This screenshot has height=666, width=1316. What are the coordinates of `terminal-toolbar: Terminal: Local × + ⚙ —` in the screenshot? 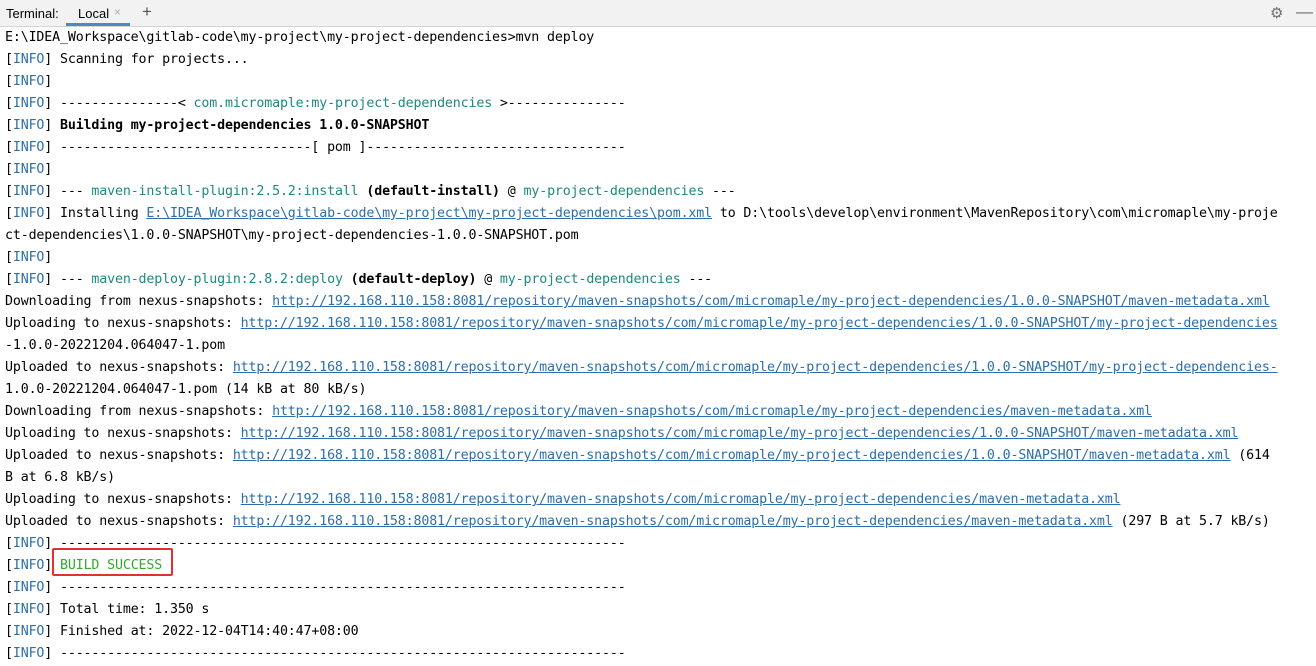 It's located at (658, 13).